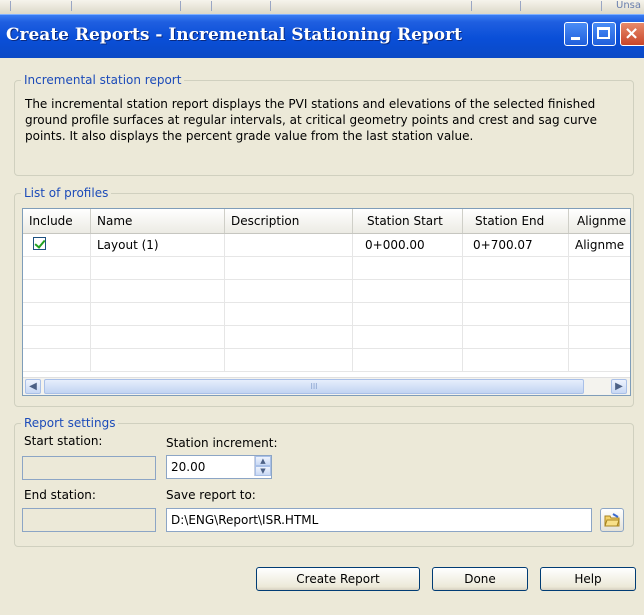  I want to click on background-toolbar-strip: Unsa, so click(322, 7).